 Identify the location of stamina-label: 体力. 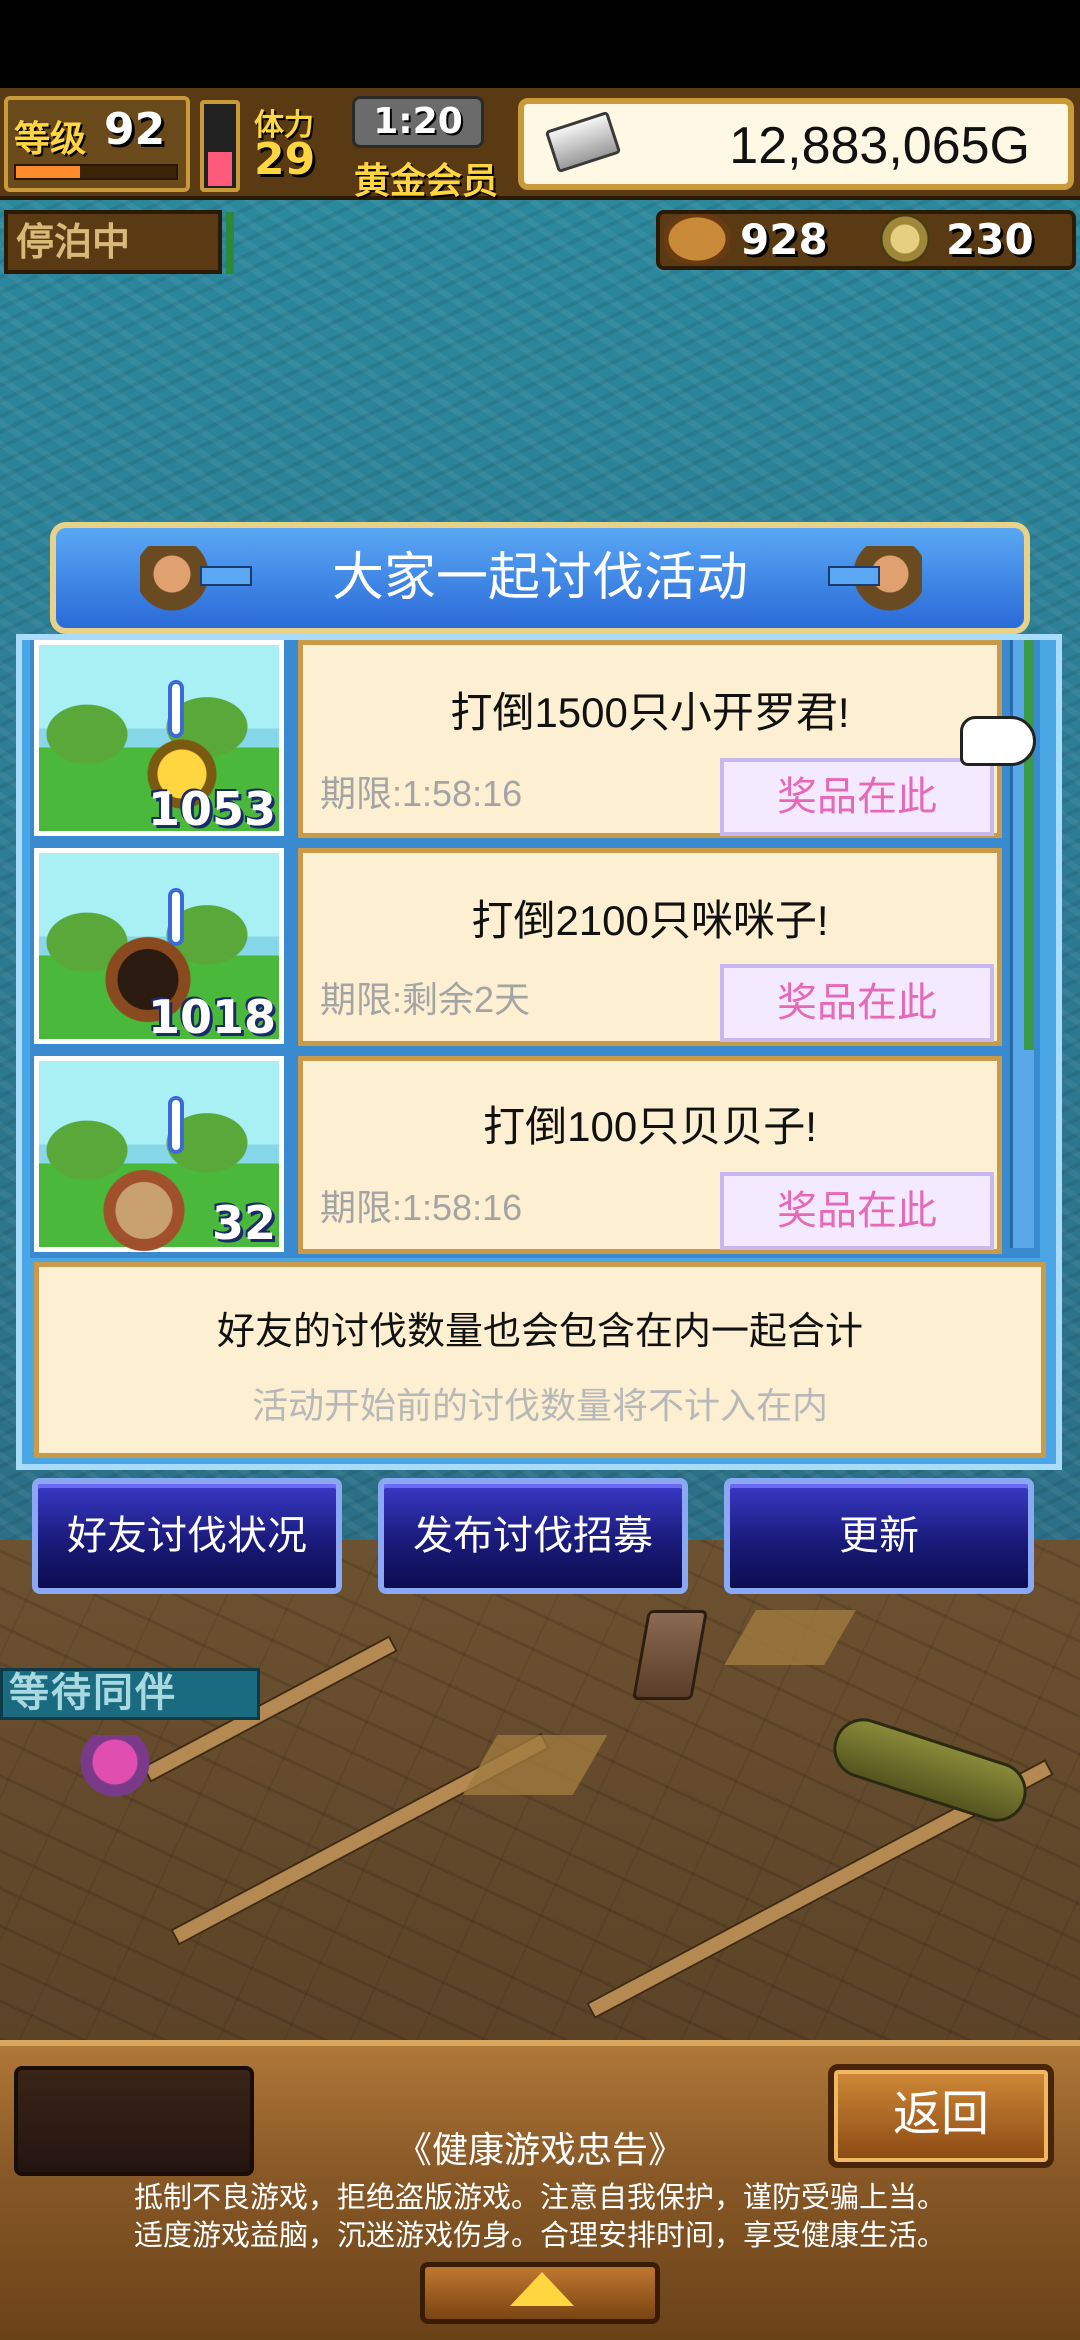
(284, 125).